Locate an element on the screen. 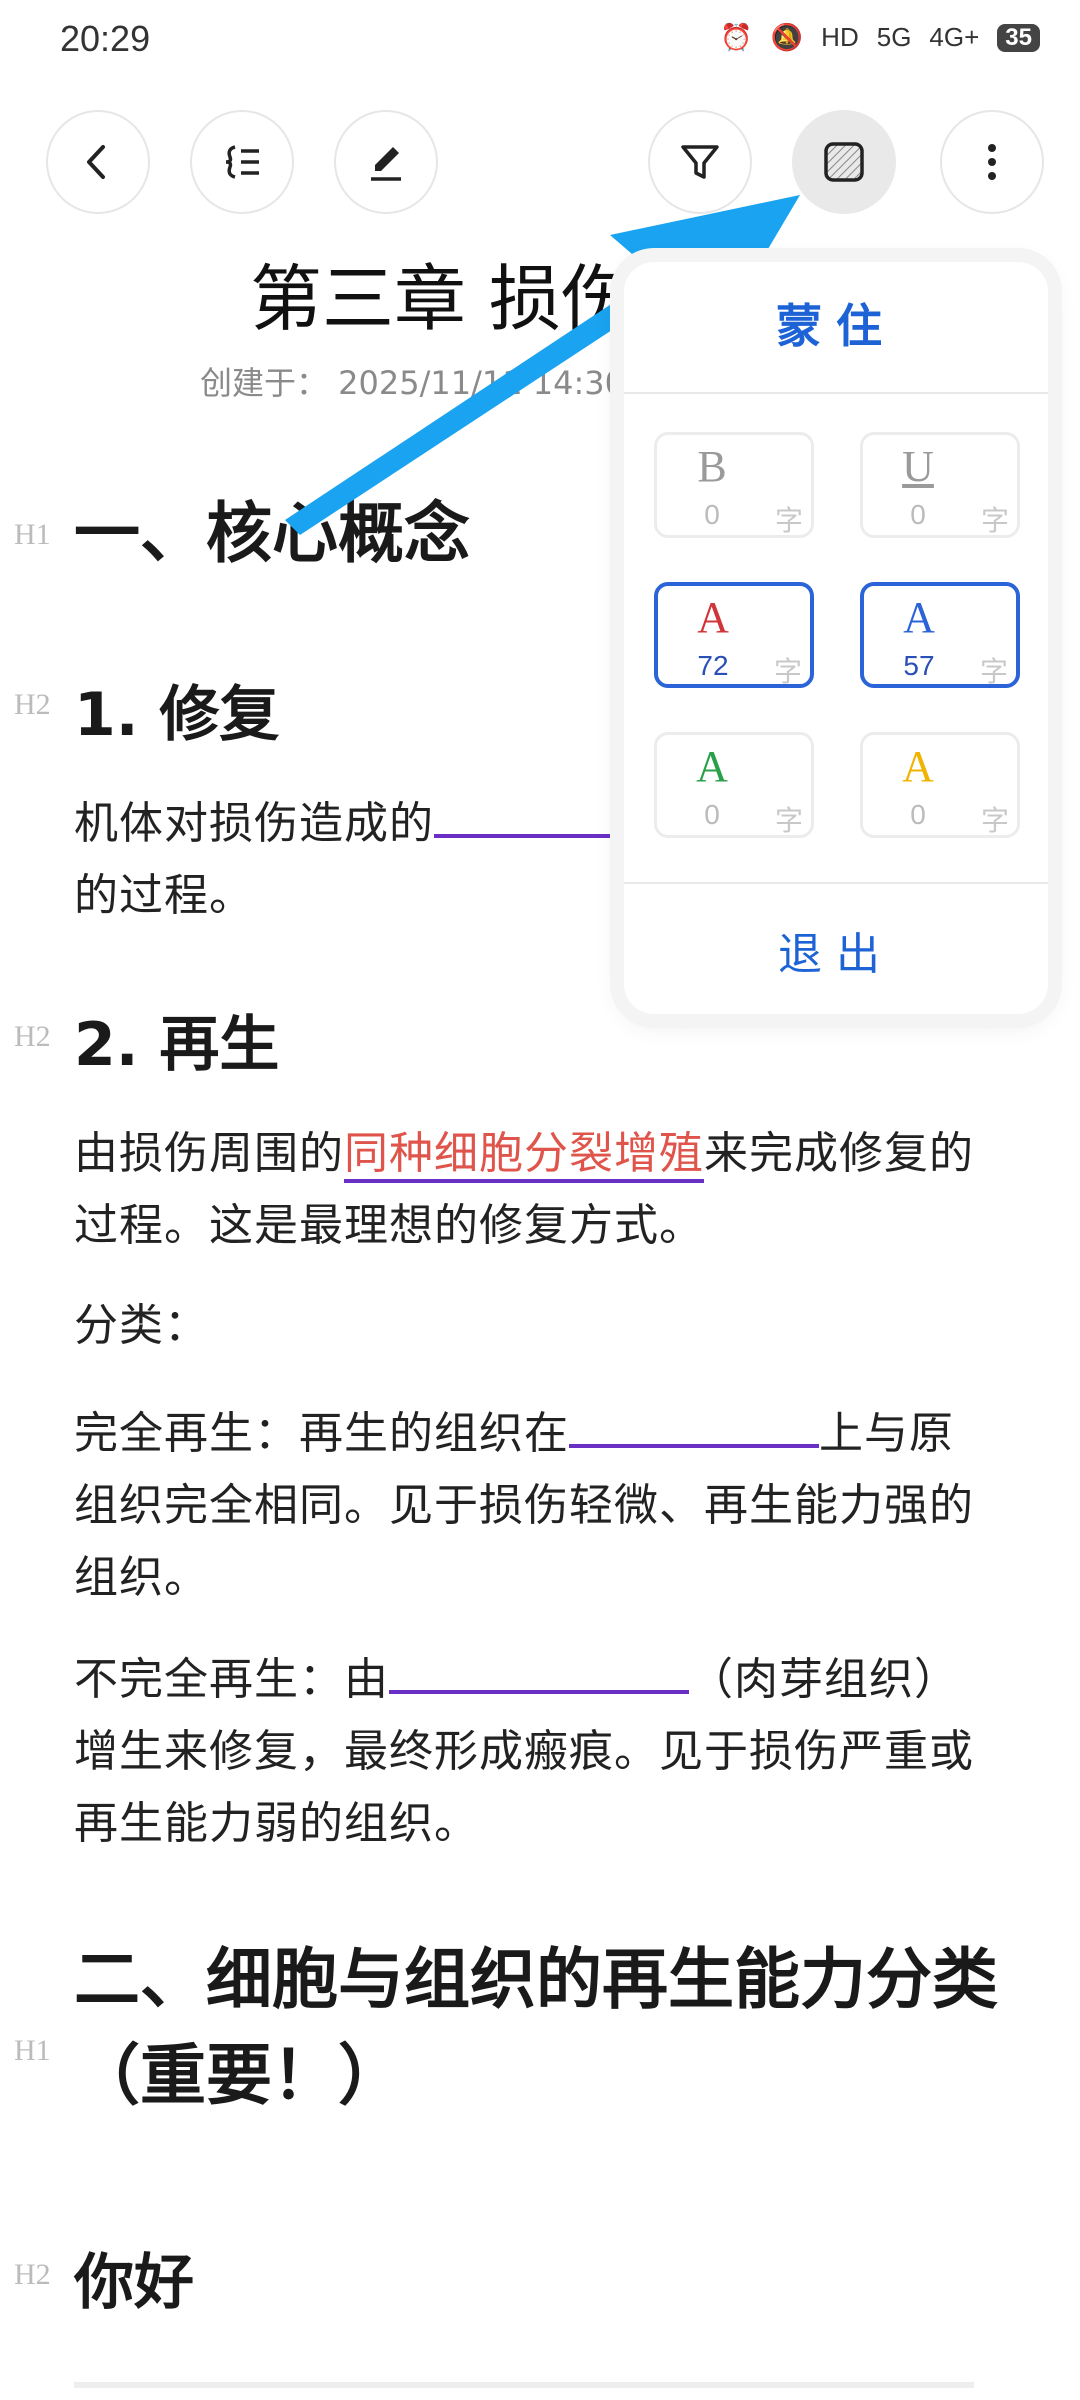 The height and width of the screenshot is (2400, 1080). status-icons: ⏰ 🔕 HD 5G 4G+ 35 is located at coordinates (880, 37).